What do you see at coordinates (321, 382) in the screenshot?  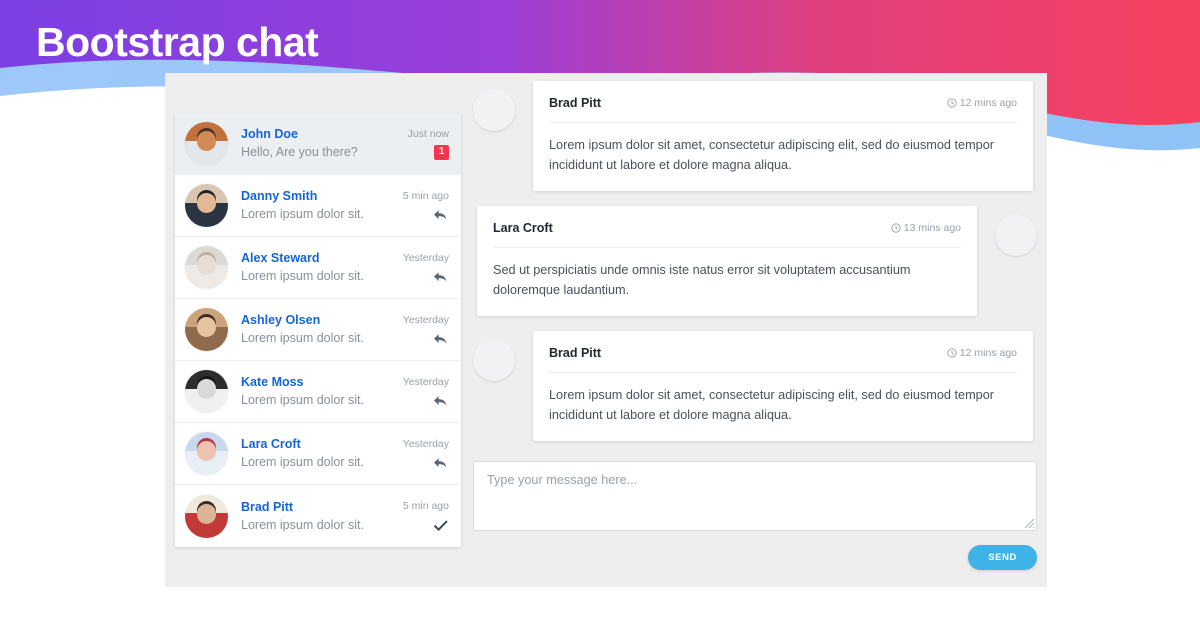 I see `list-item-name: Kate Moss` at bounding box center [321, 382].